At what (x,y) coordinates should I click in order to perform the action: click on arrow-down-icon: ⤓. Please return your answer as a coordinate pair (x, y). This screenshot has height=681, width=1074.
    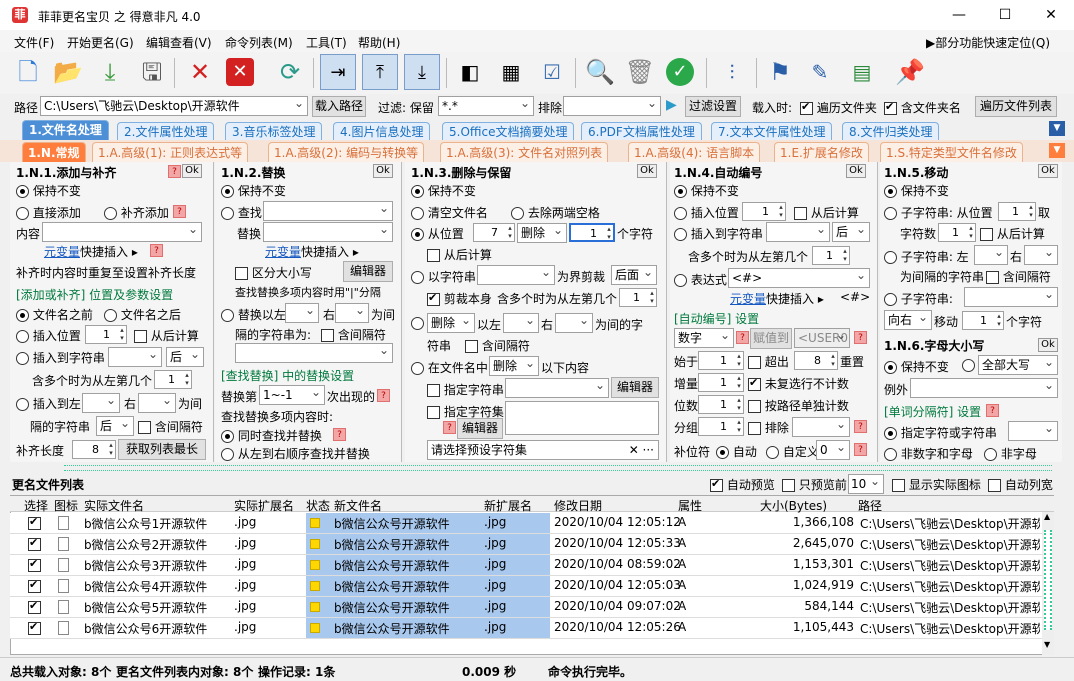
    Looking at the image, I should click on (422, 72).